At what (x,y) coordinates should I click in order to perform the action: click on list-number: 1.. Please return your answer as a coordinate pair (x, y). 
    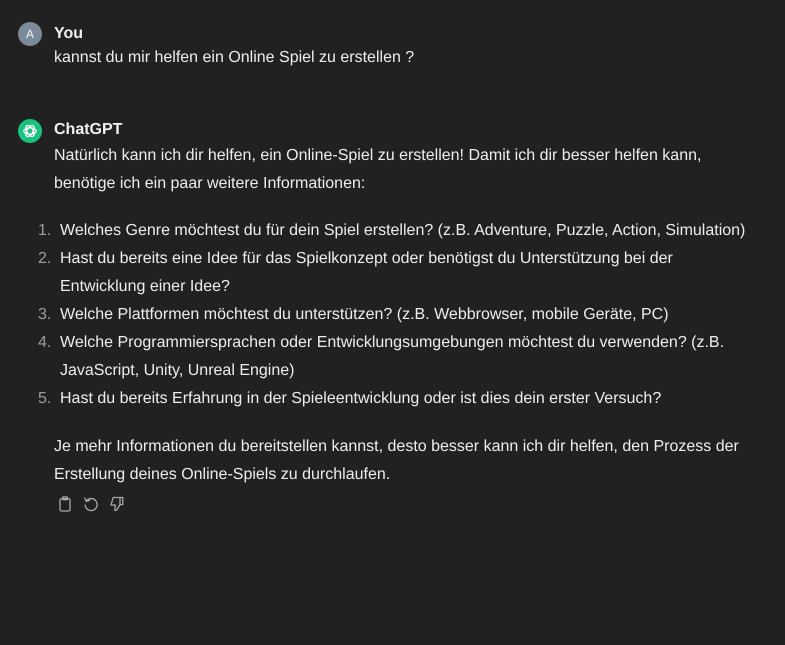
    Looking at the image, I should click on (45, 231).